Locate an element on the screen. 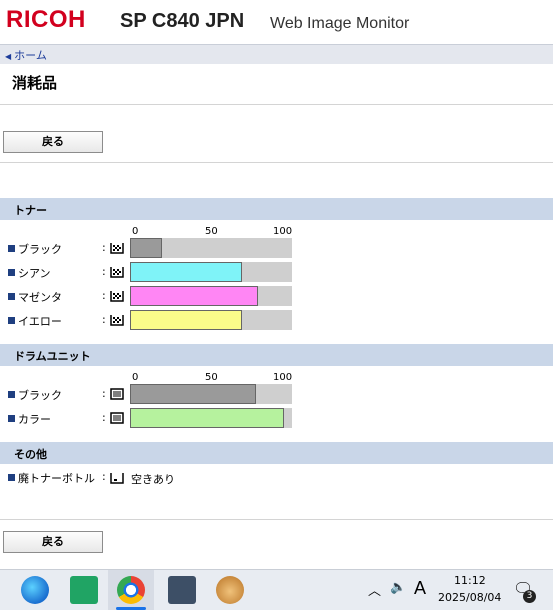 The width and height of the screenshot is (553, 610). home-link: ◀ ホーム is located at coordinates (26, 55).